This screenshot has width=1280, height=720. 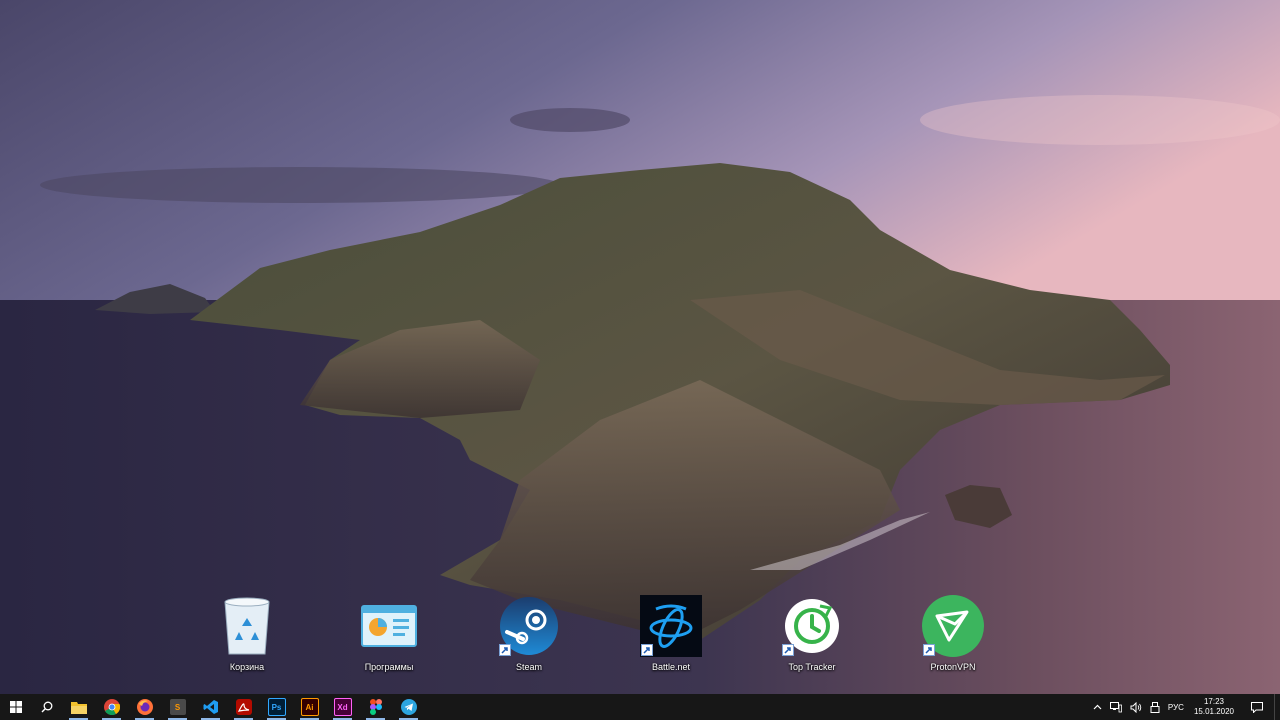 I want to click on taskbar-app-firefox, so click(x=144, y=707).